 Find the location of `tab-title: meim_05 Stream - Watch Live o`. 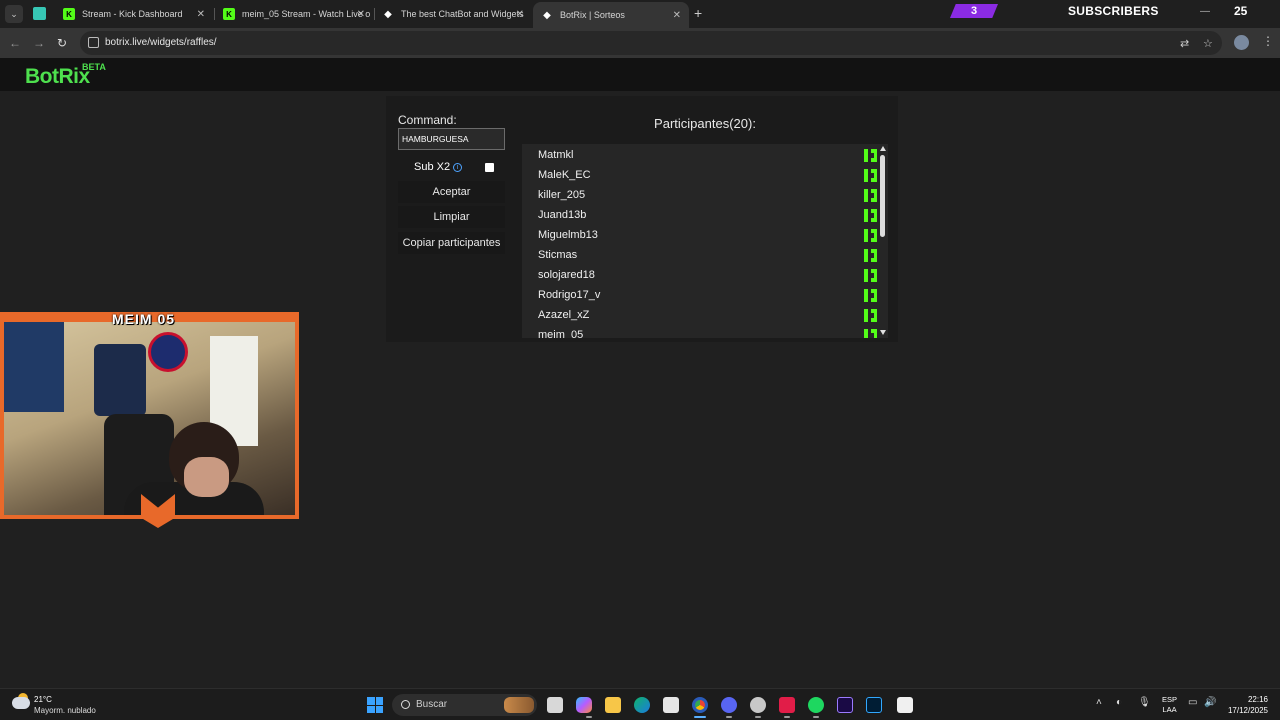

tab-title: meim_05 Stream - Watch Live o is located at coordinates (306, 14).